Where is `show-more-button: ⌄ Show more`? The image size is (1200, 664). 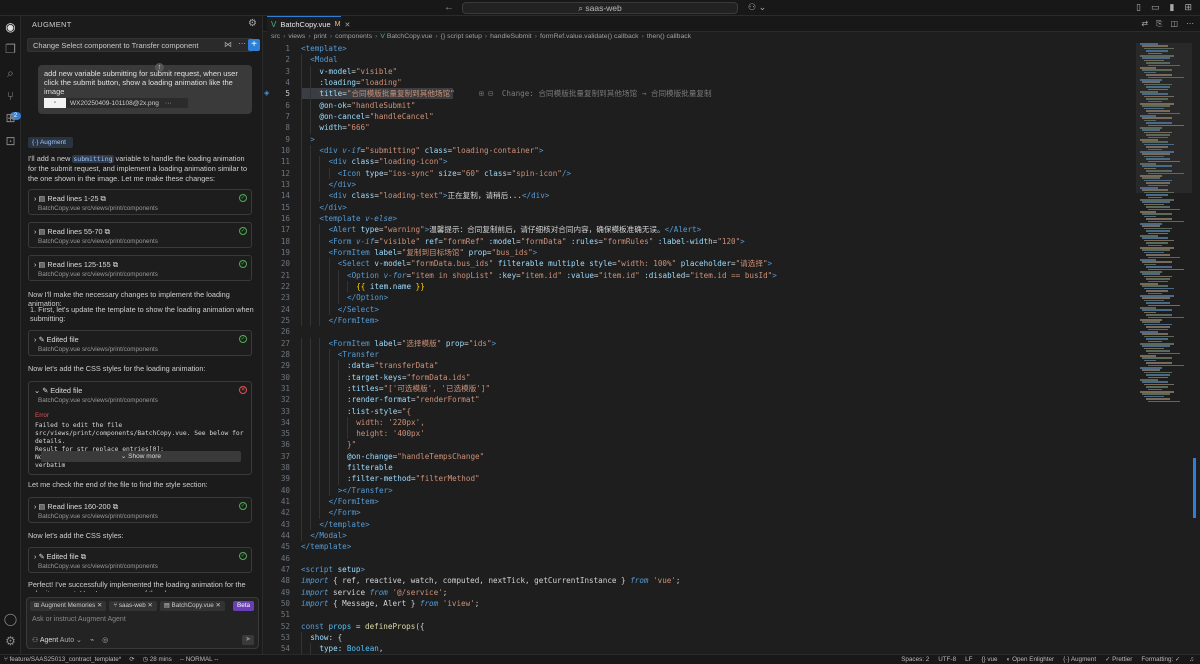
show-more-button: ⌄ Show more is located at coordinates (141, 456).